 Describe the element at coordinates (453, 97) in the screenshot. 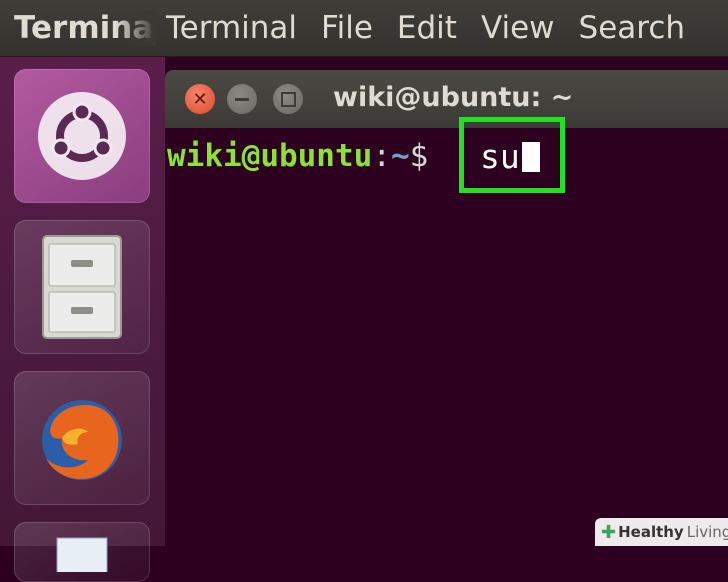

I see `window-title: wiki@ubuntu: ~` at that location.